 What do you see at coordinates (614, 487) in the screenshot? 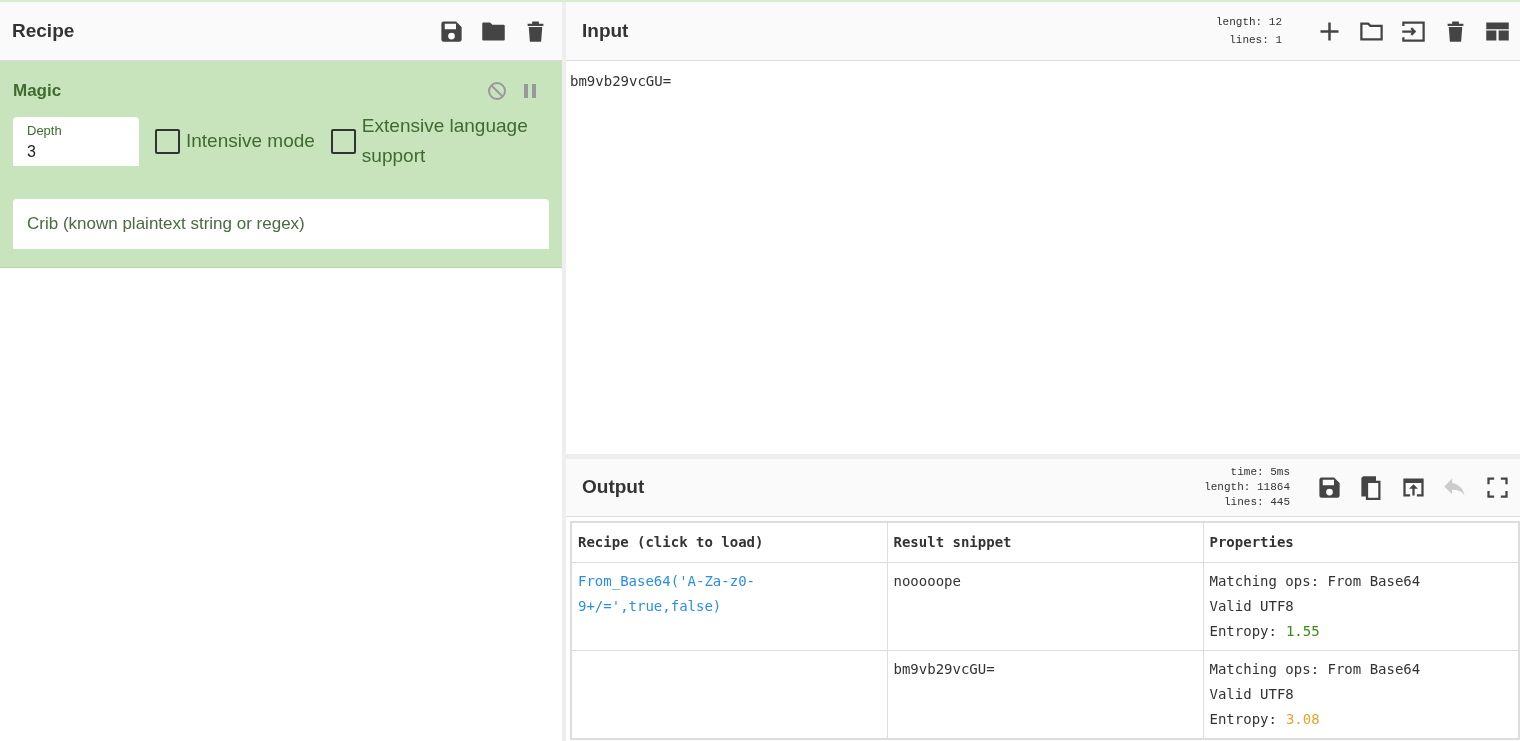
I see `panel-title: Output` at bounding box center [614, 487].